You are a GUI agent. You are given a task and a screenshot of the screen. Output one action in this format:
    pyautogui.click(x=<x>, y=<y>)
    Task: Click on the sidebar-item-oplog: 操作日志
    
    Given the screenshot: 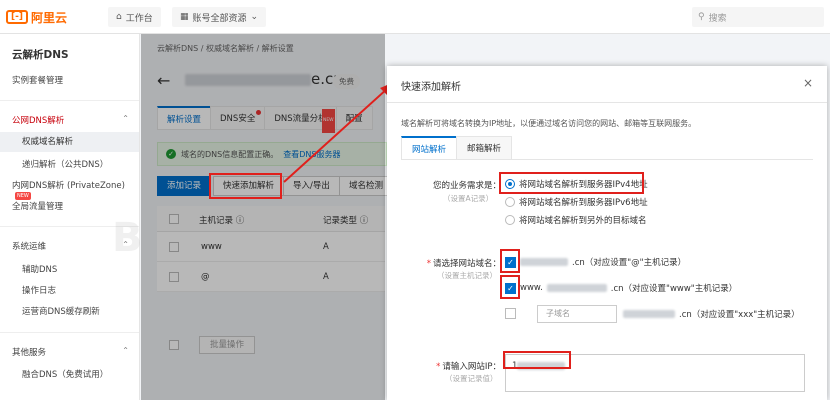 What is the action you would take?
    pyautogui.click(x=39, y=290)
    